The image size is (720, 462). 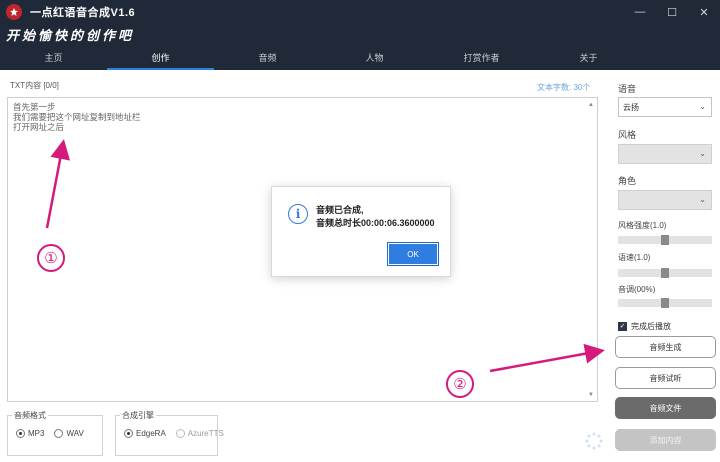 What do you see at coordinates (637, 289) in the screenshot?
I see `pitch-label: 音调(00%)` at bounding box center [637, 289].